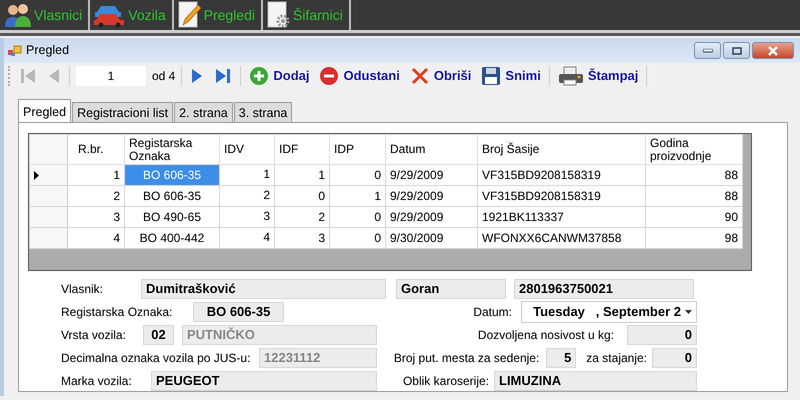 The image size is (800, 400). I want to click on document-gear-icon, so click(278, 15).